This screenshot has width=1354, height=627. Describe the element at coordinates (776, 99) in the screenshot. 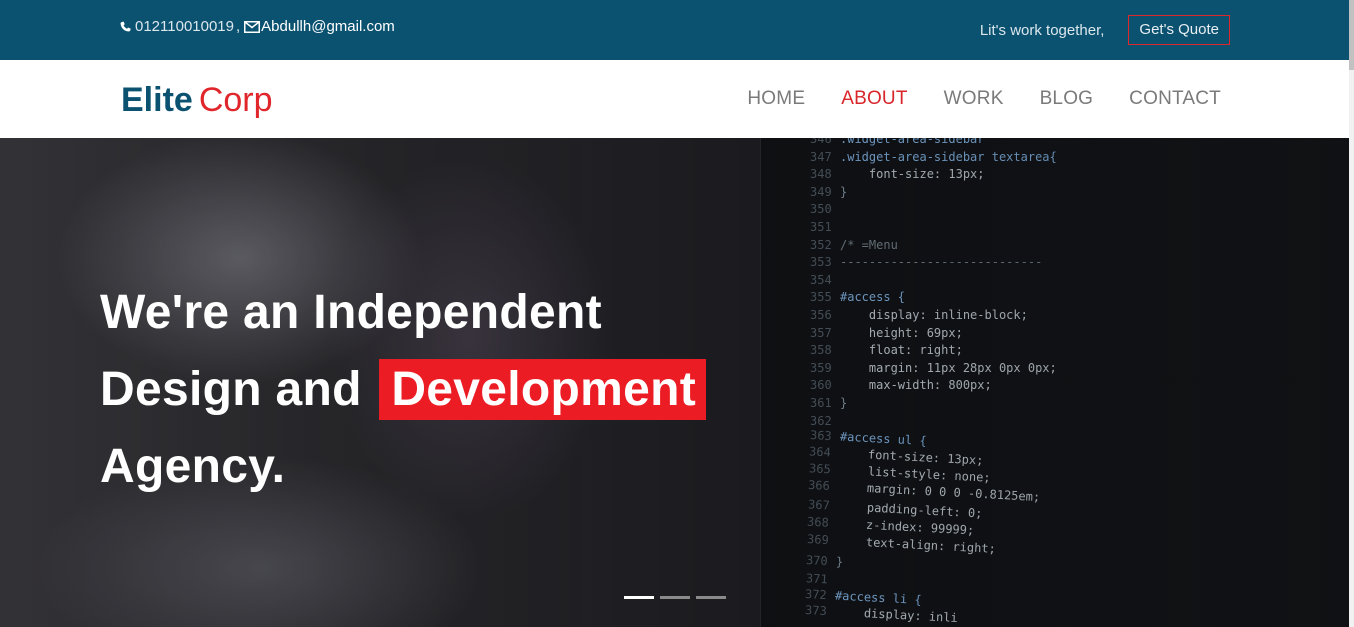

I see `nav-item-home: HOME` at that location.